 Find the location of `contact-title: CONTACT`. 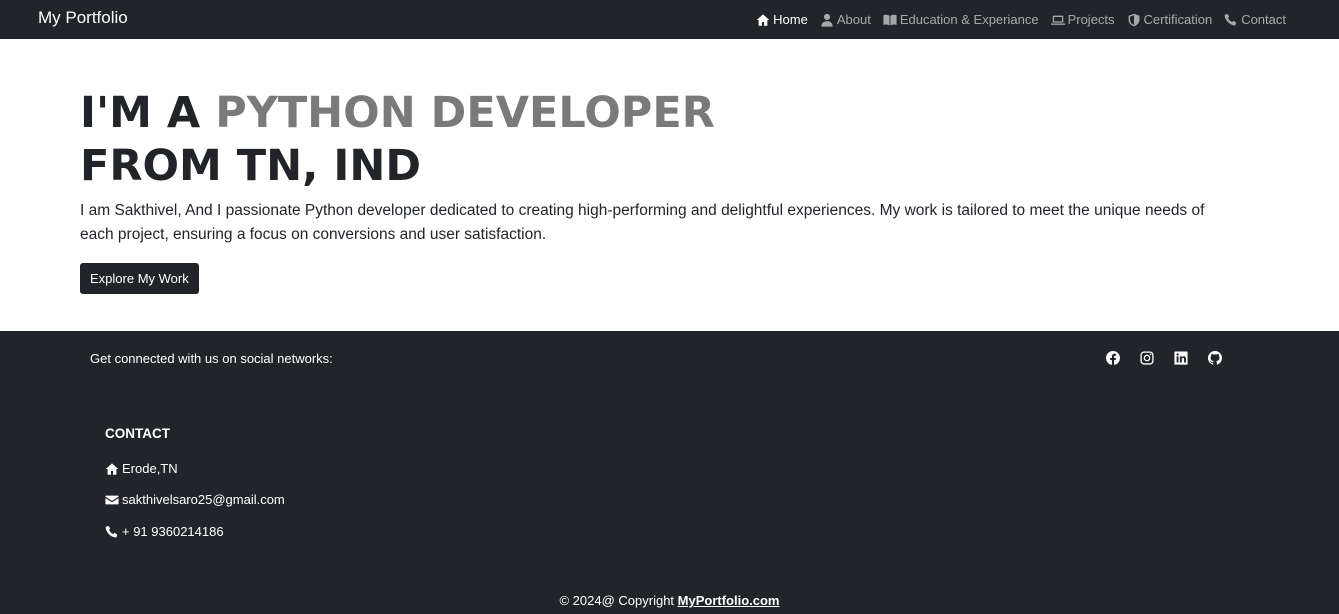

contact-title: CONTACT is located at coordinates (137, 433).